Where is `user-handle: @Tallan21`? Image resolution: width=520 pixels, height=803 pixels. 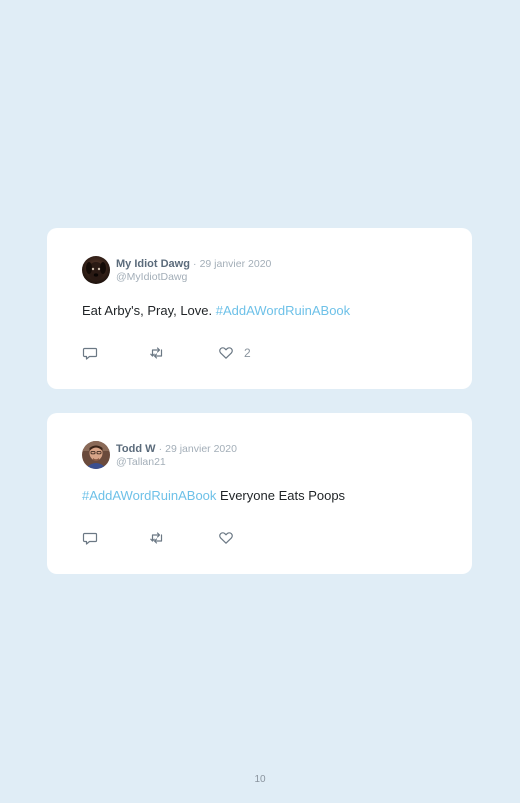
user-handle: @Tallan21 is located at coordinates (141, 462).